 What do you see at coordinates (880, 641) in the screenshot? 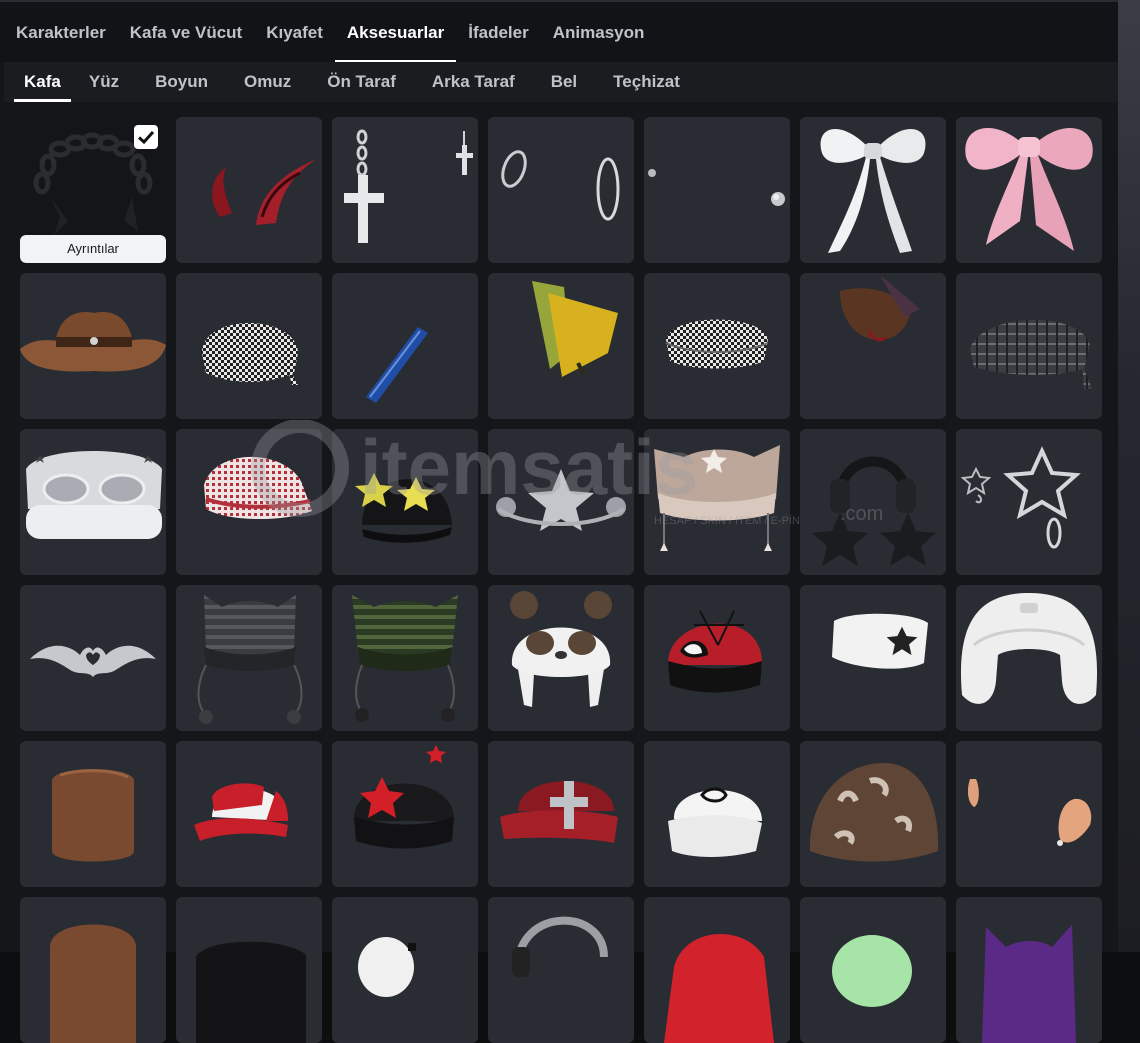
I see `white-star-bucket-icon` at bounding box center [880, 641].